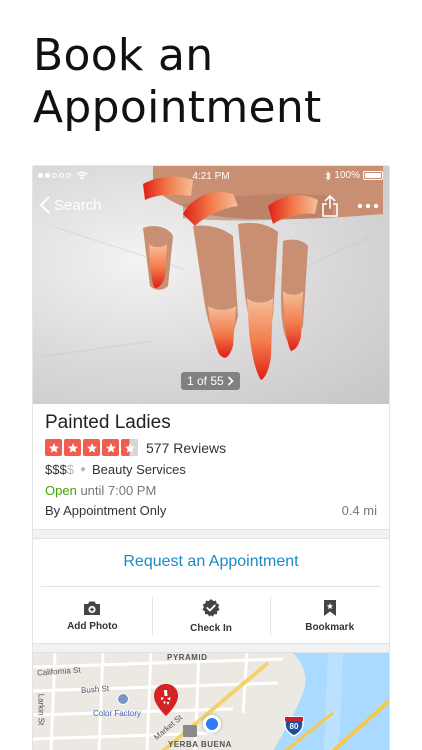 This screenshot has height=750, width=422. What do you see at coordinates (92, 626) in the screenshot?
I see `add-photo-label: Add Photo` at bounding box center [92, 626].